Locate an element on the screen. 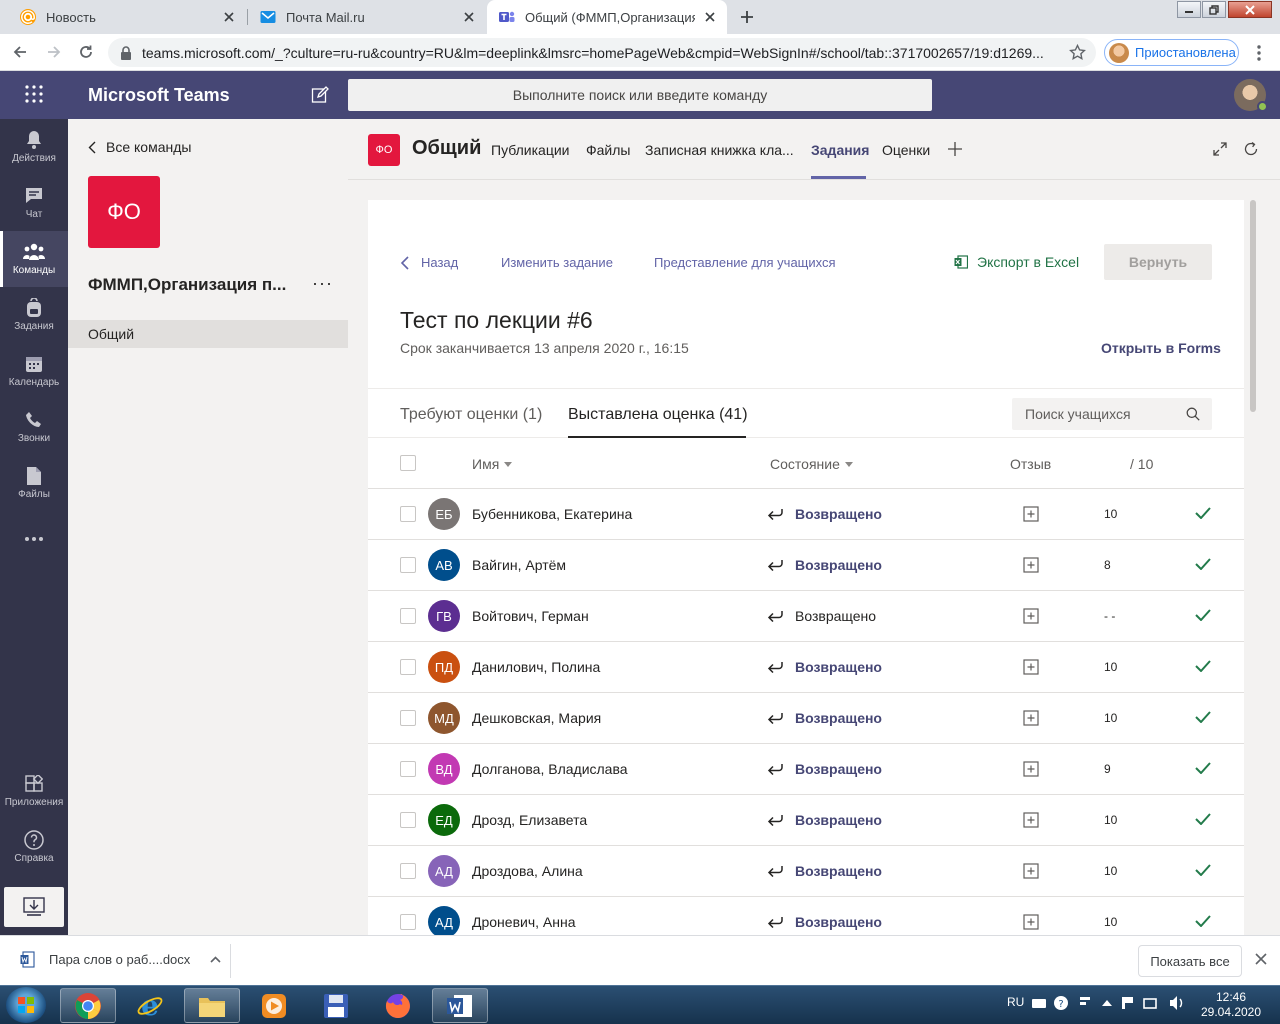 The width and height of the screenshot is (1280, 1024). browser-tab-novost: Новость is located at coordinates (127, 17).